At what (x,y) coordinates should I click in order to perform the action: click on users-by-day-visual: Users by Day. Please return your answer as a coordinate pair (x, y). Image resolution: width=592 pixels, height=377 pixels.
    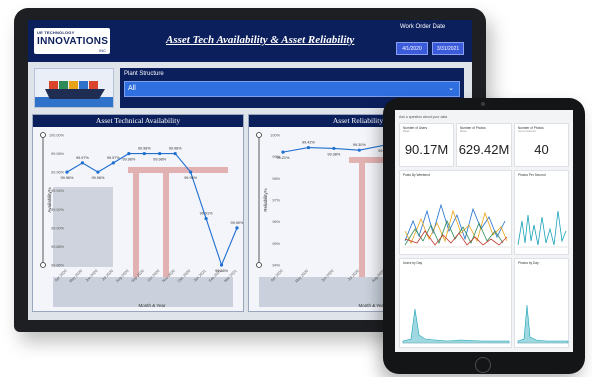
    Looking at the image, I should click on (455, 303).